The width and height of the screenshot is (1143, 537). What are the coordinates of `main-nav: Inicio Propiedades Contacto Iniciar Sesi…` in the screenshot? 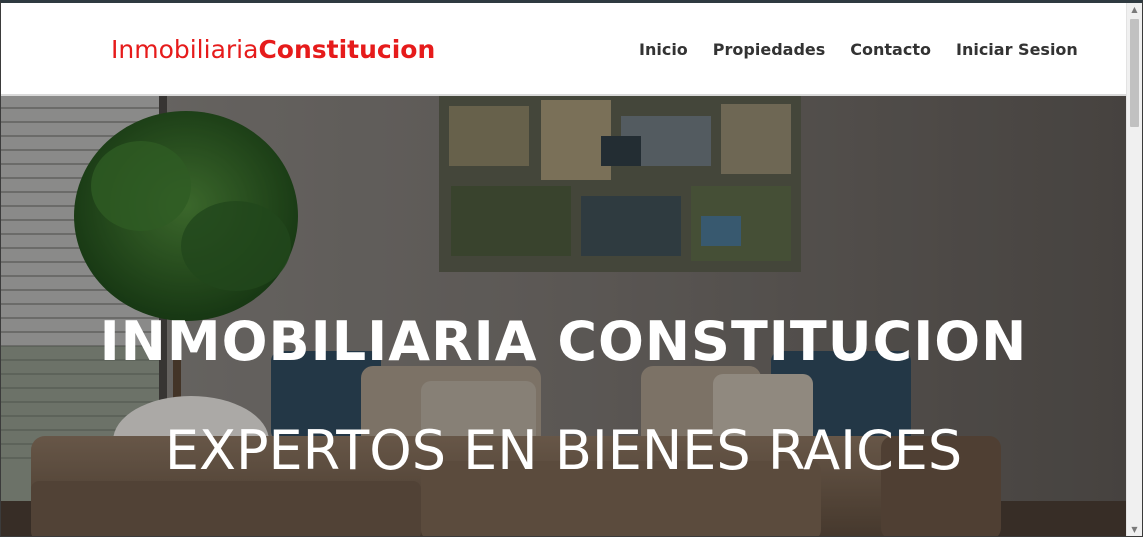 It's located at (858, 50).